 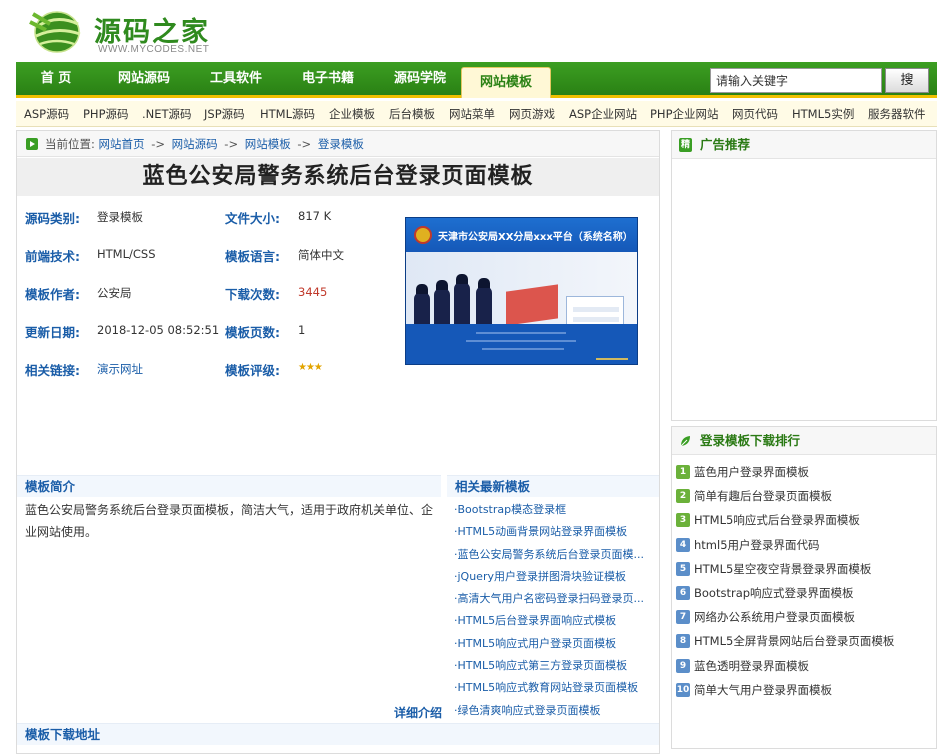 What do you see at coordinates (684, 114) in the screenshot?
I see `subnav-item-php-site: PHP企业网站` at bounding box center [684, 114].